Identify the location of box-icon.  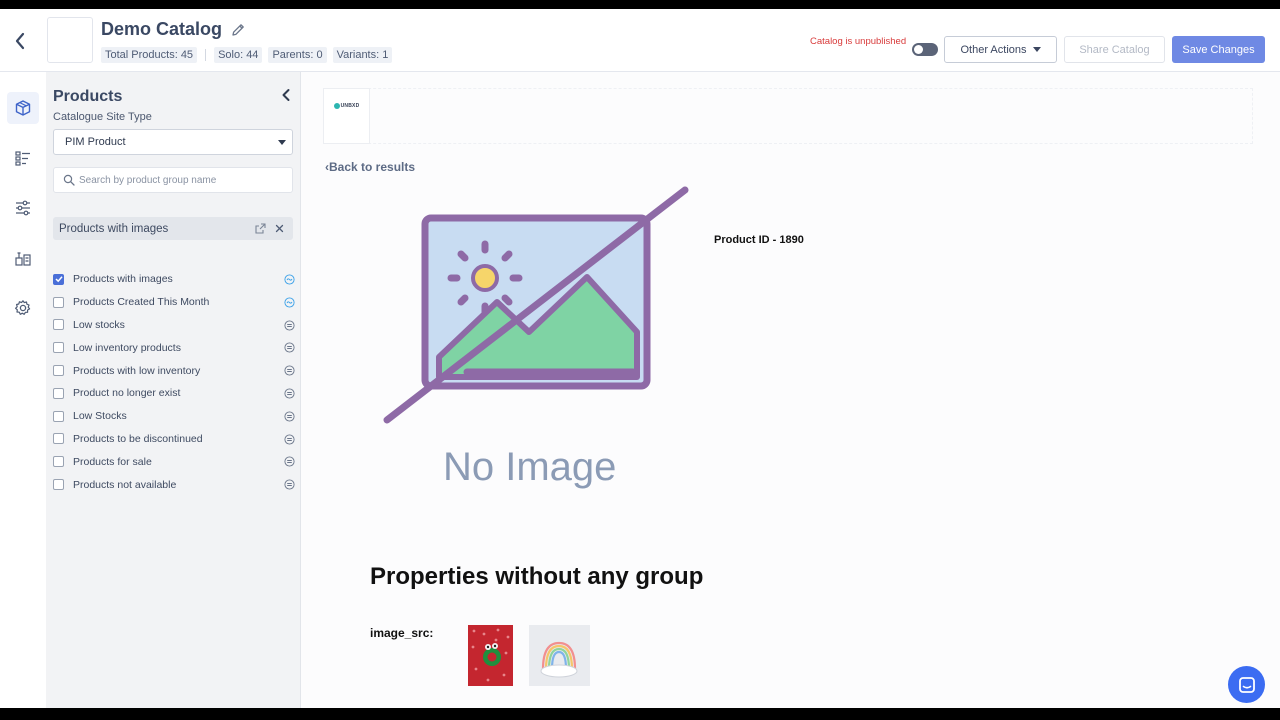
(23, 108).